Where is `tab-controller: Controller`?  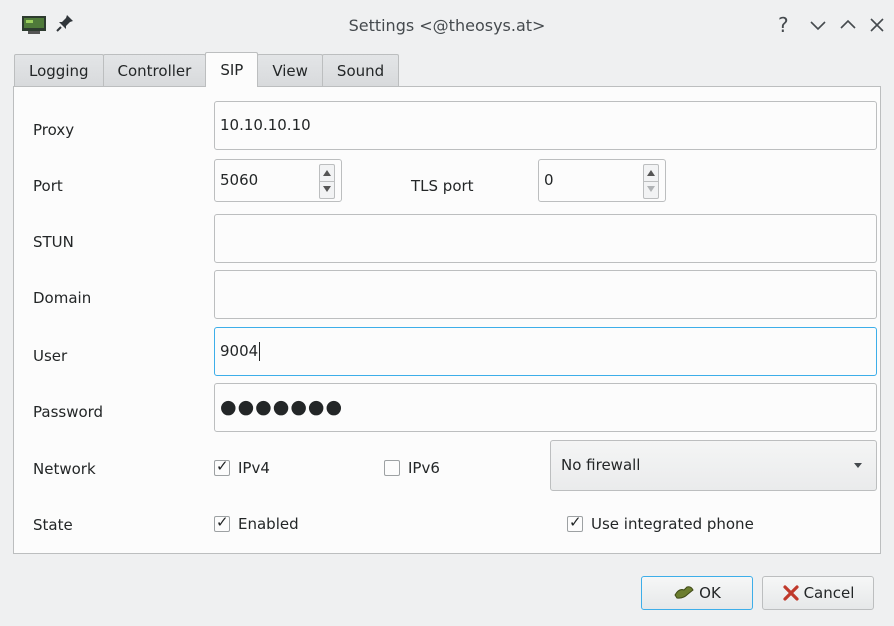 tab-controller: Controller is located at coordinates (154, 70).